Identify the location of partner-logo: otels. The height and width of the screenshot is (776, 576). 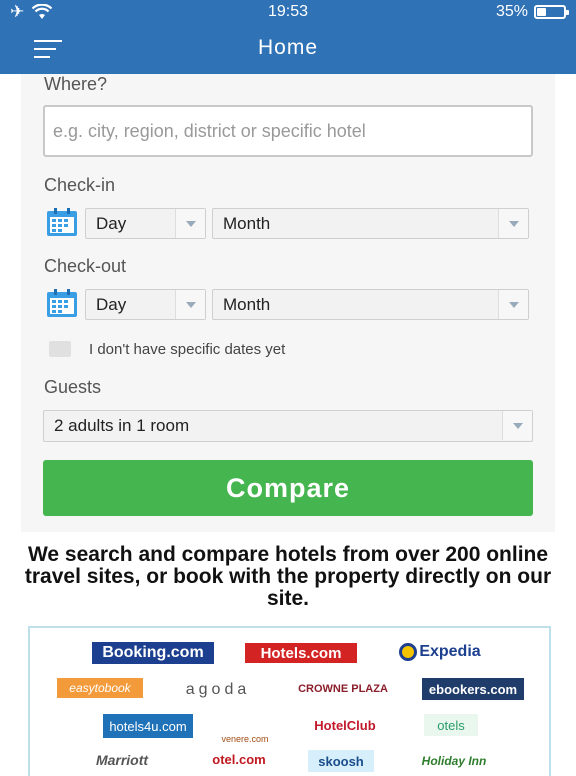
(451, 725).